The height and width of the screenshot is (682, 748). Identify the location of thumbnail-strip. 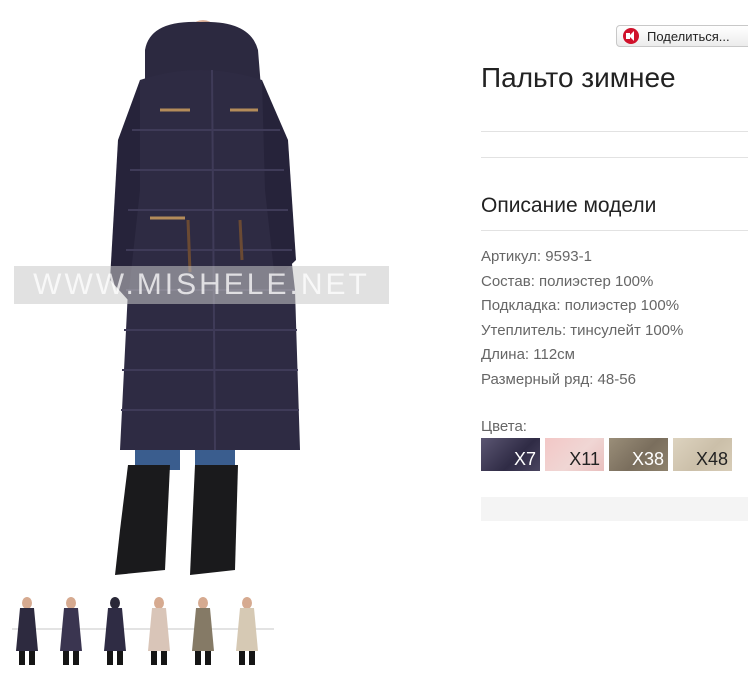
(137, 631).